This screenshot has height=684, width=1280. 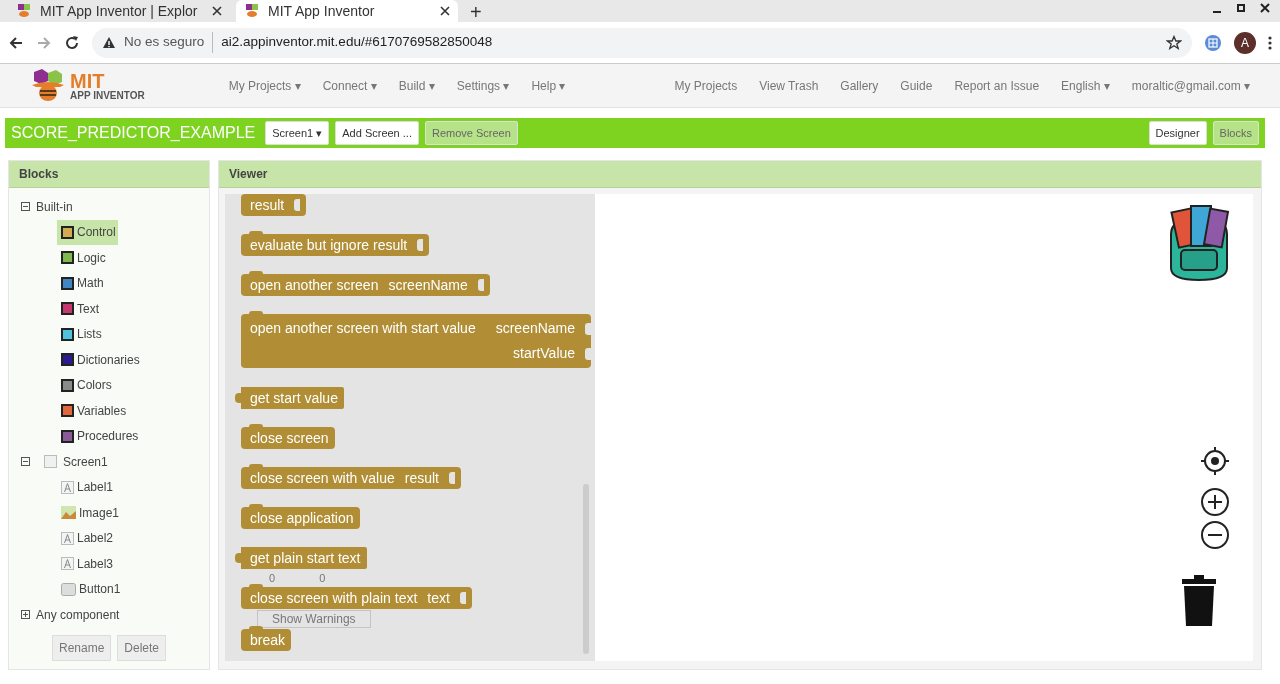 I want to click on tree-item: Label2, so click(x=86, y=538).